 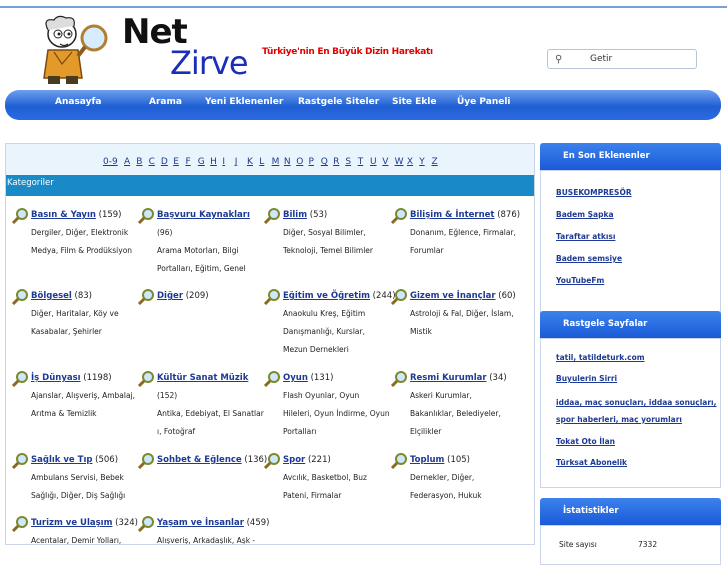 What do you see at coordinates (594, 192) in the screenshot?
I see `latest-link: BUSEKOMPRESÖR` at bounding box center [594, 192].